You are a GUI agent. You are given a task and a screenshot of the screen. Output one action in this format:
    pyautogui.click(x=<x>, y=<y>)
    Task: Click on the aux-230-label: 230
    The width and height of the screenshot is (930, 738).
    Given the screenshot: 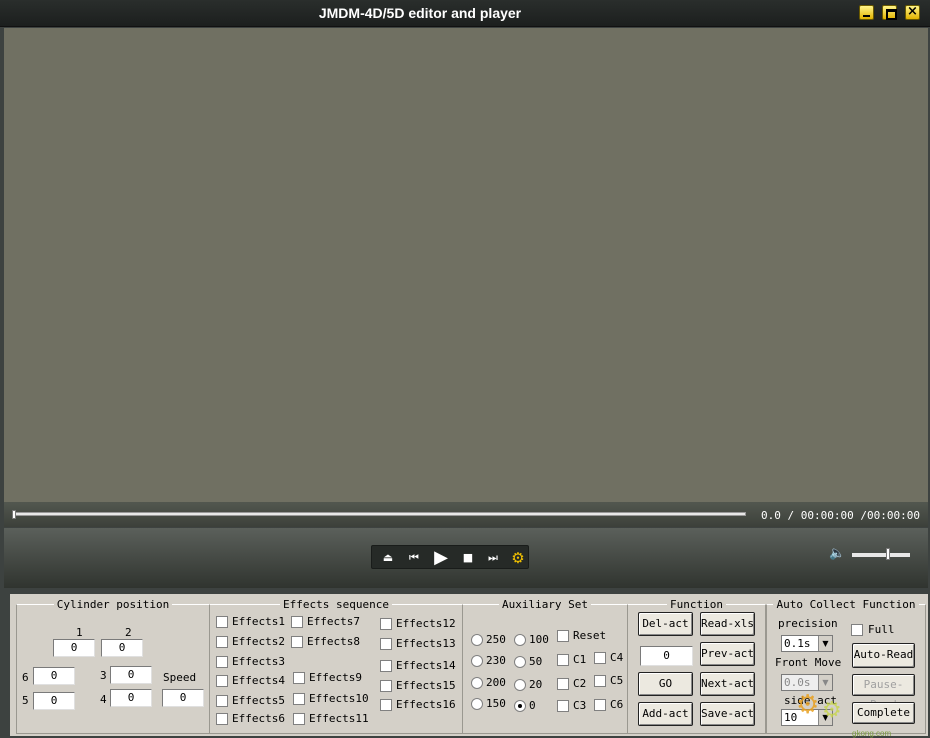 What is the action you would take?
    pyautogui.click(x=496, y=660)
    